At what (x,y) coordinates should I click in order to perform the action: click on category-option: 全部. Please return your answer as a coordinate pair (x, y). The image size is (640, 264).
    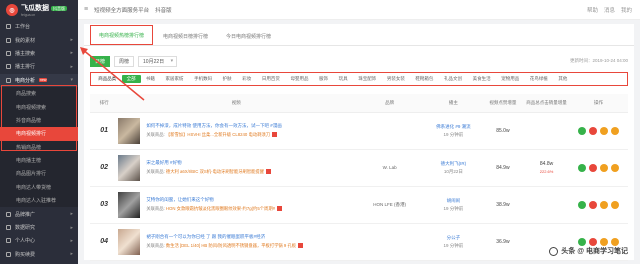
    Looking at the image, I should click on (131, 79).